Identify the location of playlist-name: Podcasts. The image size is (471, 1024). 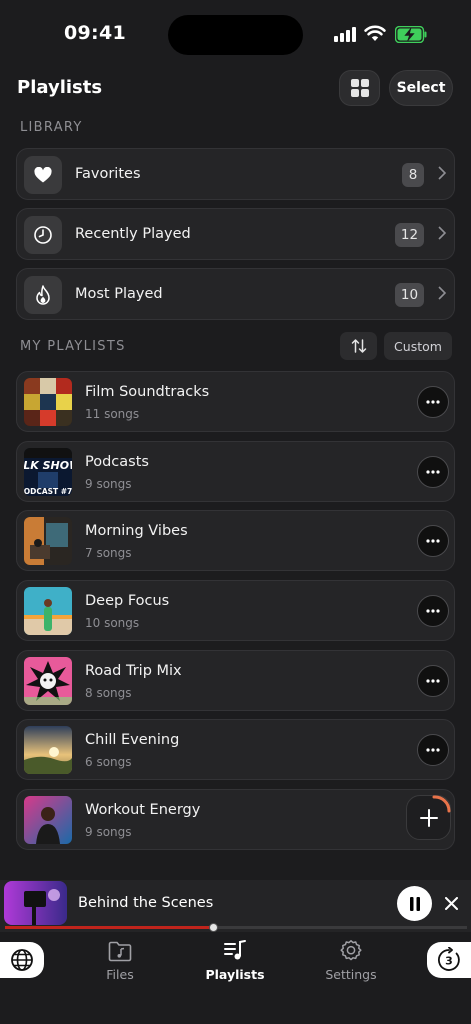
(117, 462).